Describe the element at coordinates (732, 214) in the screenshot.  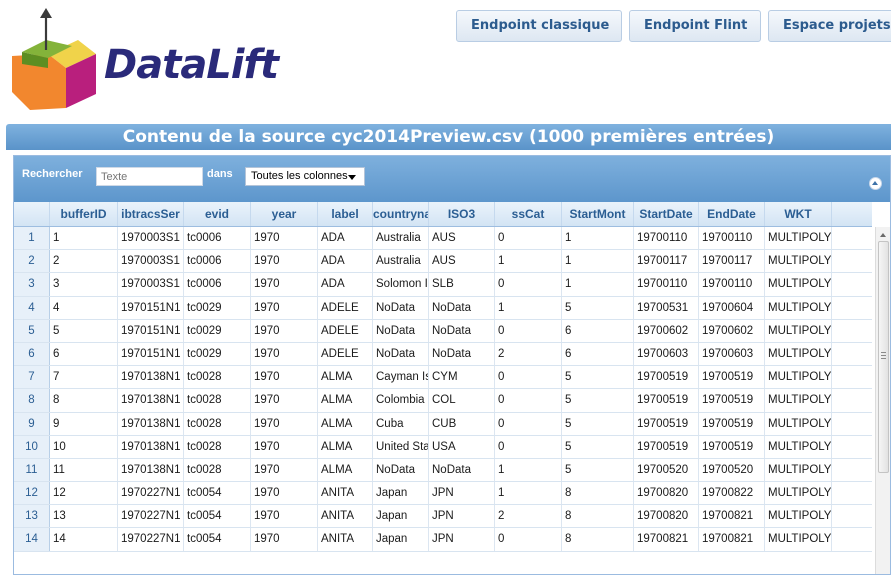
I see `column-header: EndDate` at that location.